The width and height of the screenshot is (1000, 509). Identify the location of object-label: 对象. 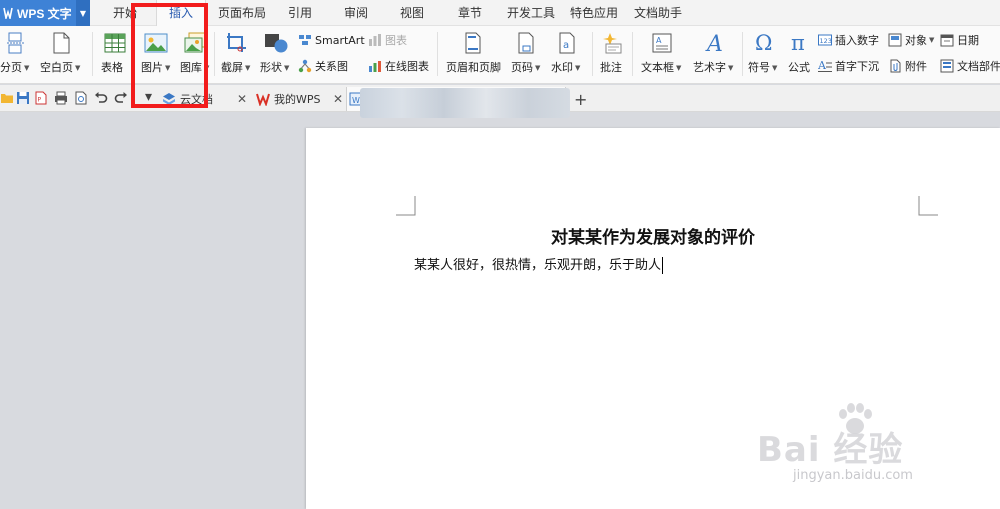
(916, 40).